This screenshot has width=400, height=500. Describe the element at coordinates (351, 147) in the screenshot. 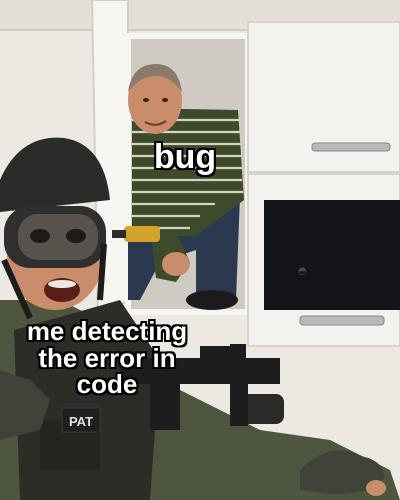

I see `upper-cabinet-handle` at that location.